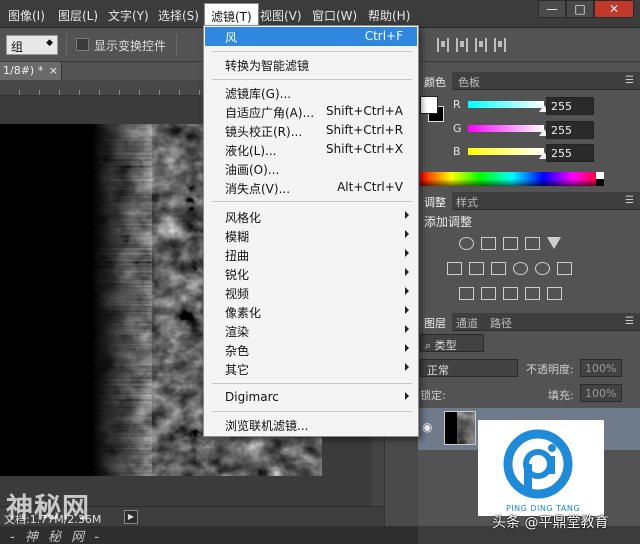 Image resolution: width=640 pixels, height=544 pixels. Describe the element at coordinates (466, 293) in the screenshot. I see `invert-icon` at that location.